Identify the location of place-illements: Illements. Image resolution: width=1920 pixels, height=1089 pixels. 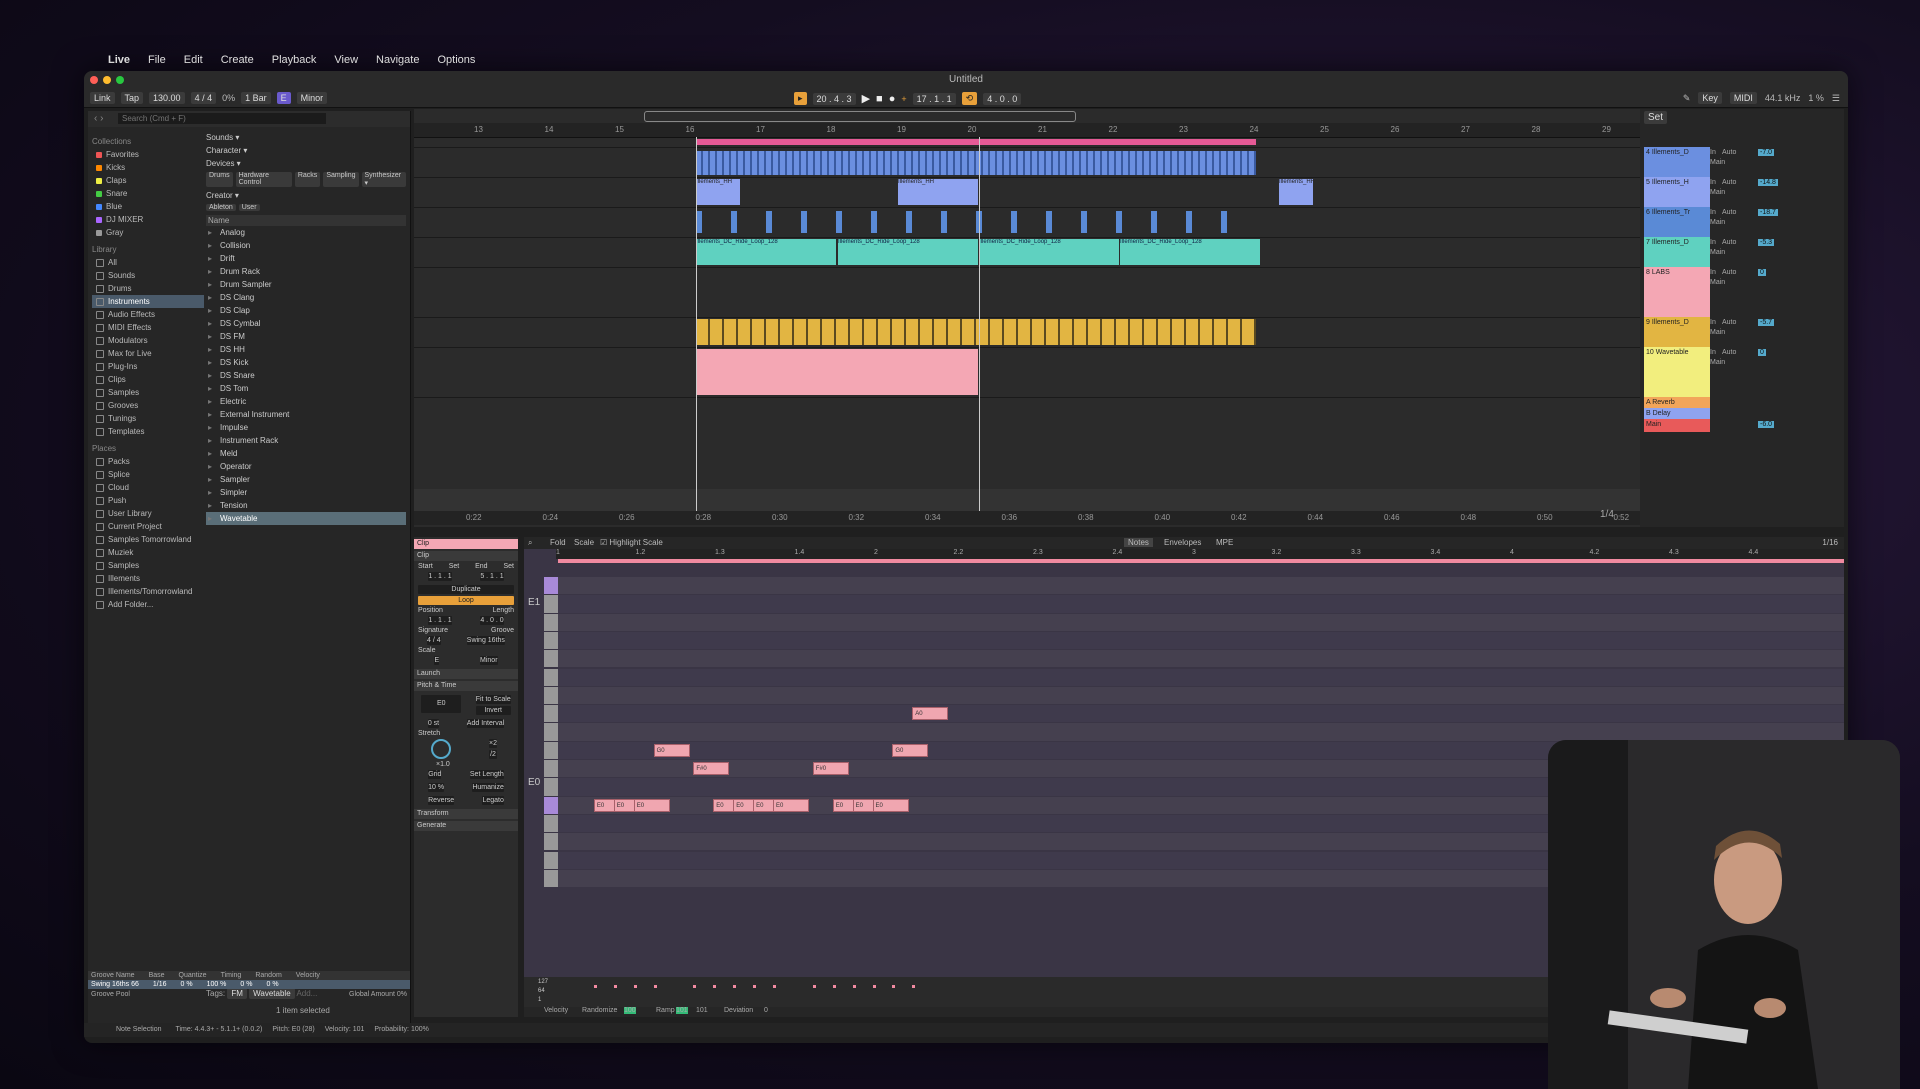
(148, 578).